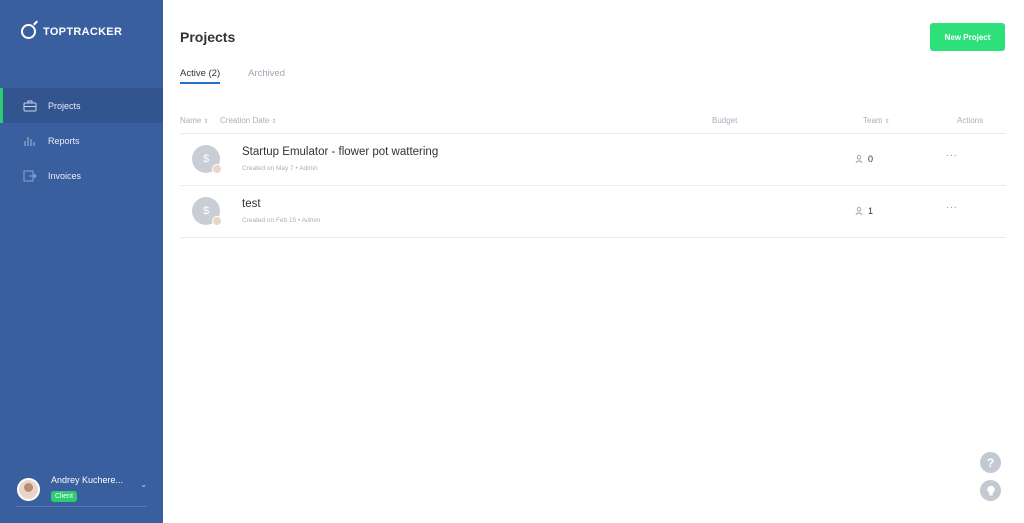 This screenshot has height=523, width=1024. Describe the element at coordinates (30, 105) in the screenshot. I see `briefcase-icon` at that location.